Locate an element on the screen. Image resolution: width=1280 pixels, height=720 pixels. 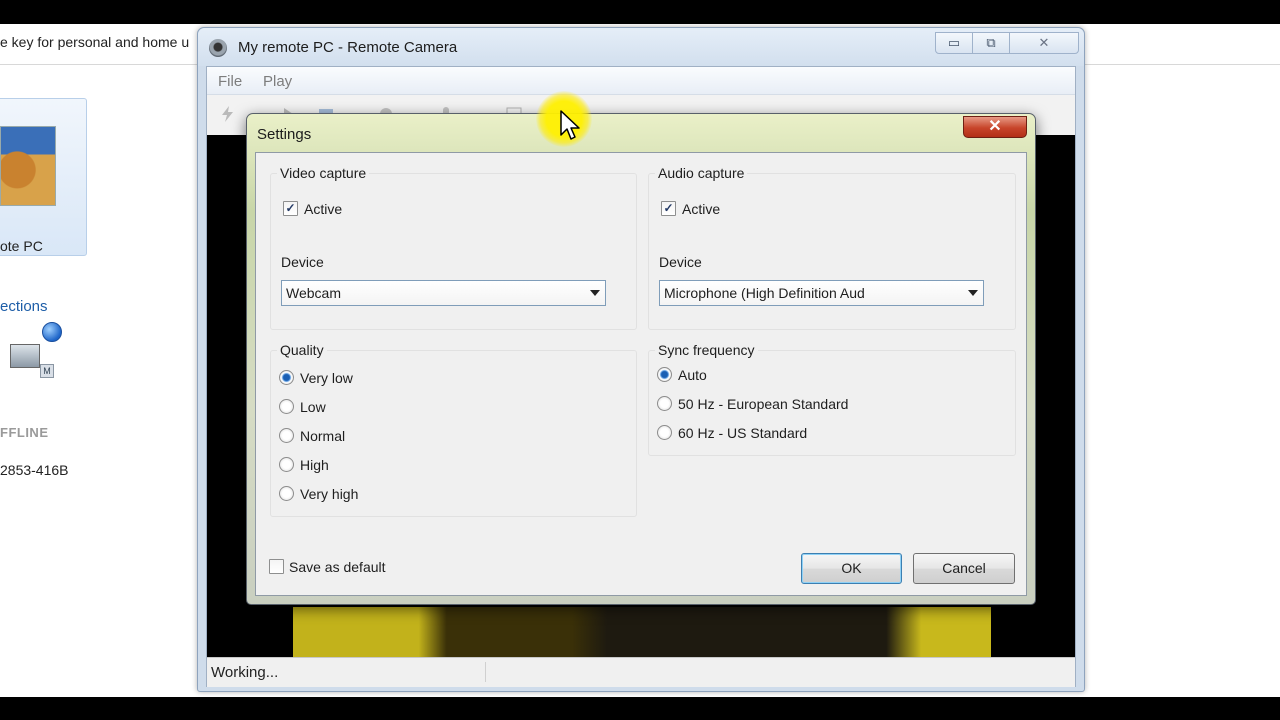
computer-tile-label: ote PC is located at coordinates (21, 246).